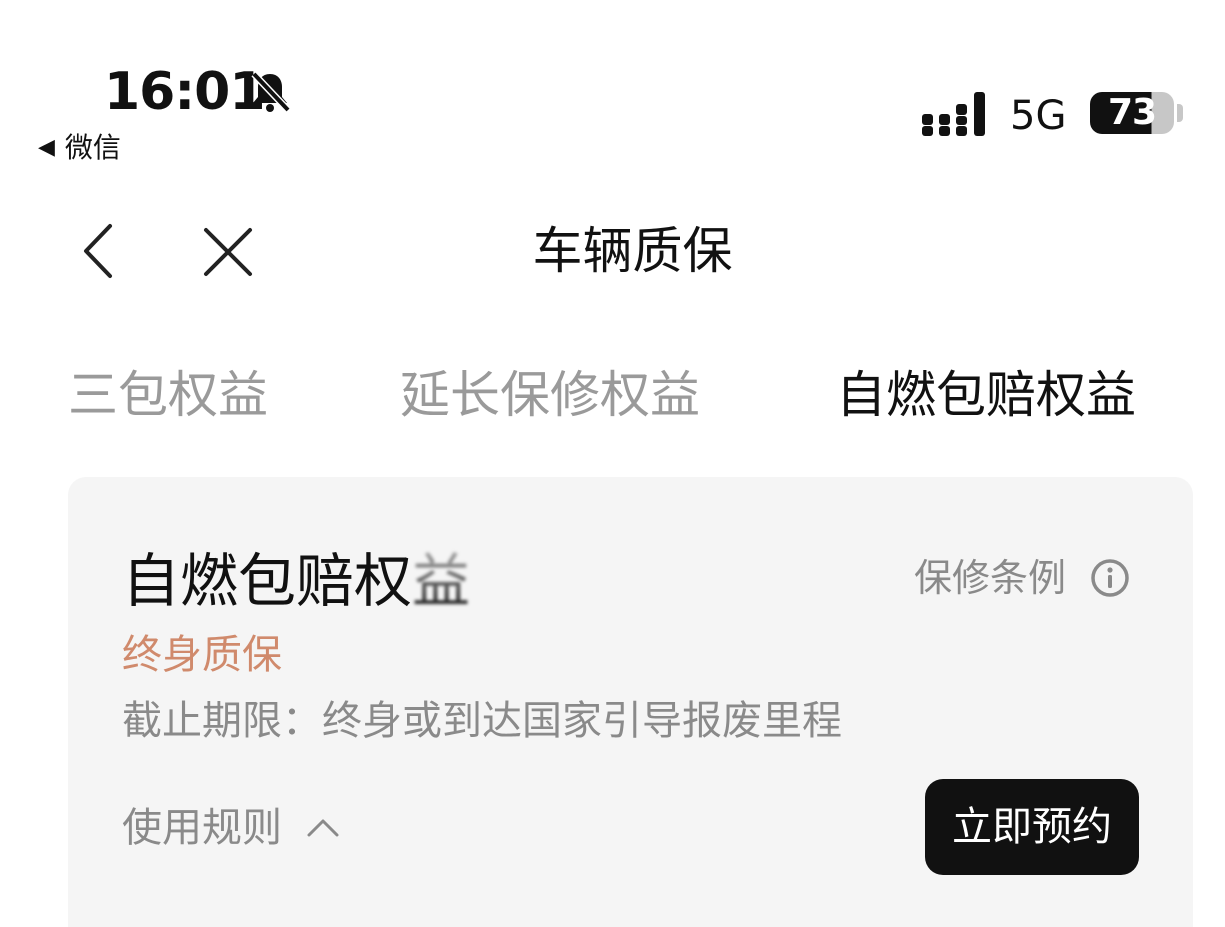 This screenshot has height=927, width=1225. I want to click on lifetime-warranty-tag: 终身质保, so click(202, 655).